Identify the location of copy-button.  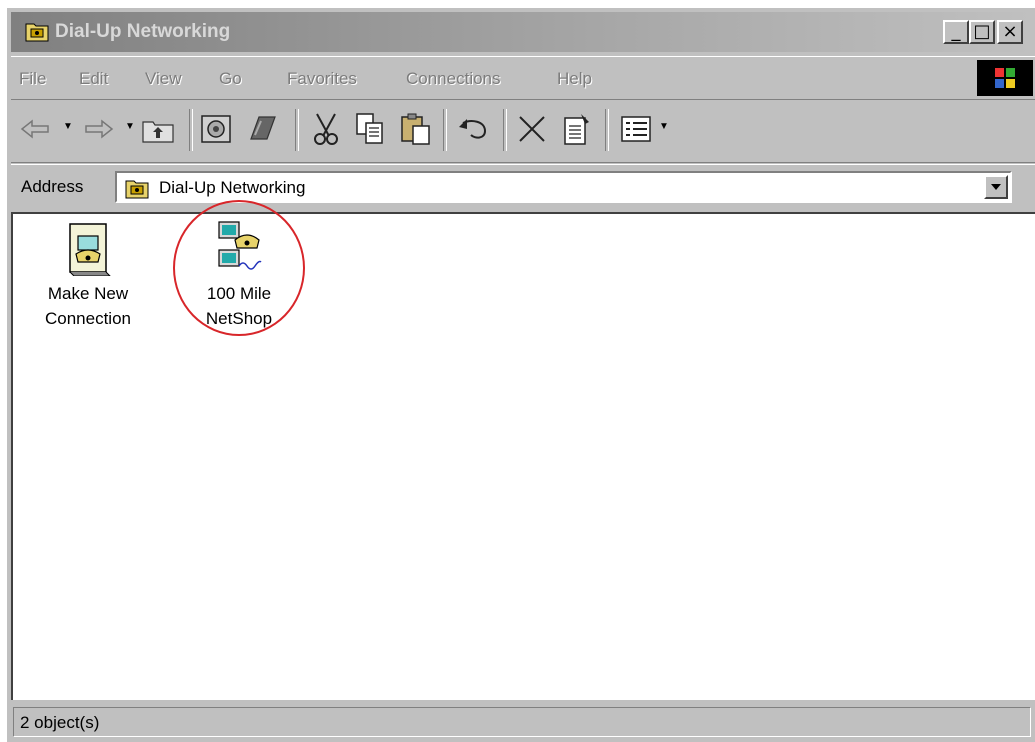
(370, 129).